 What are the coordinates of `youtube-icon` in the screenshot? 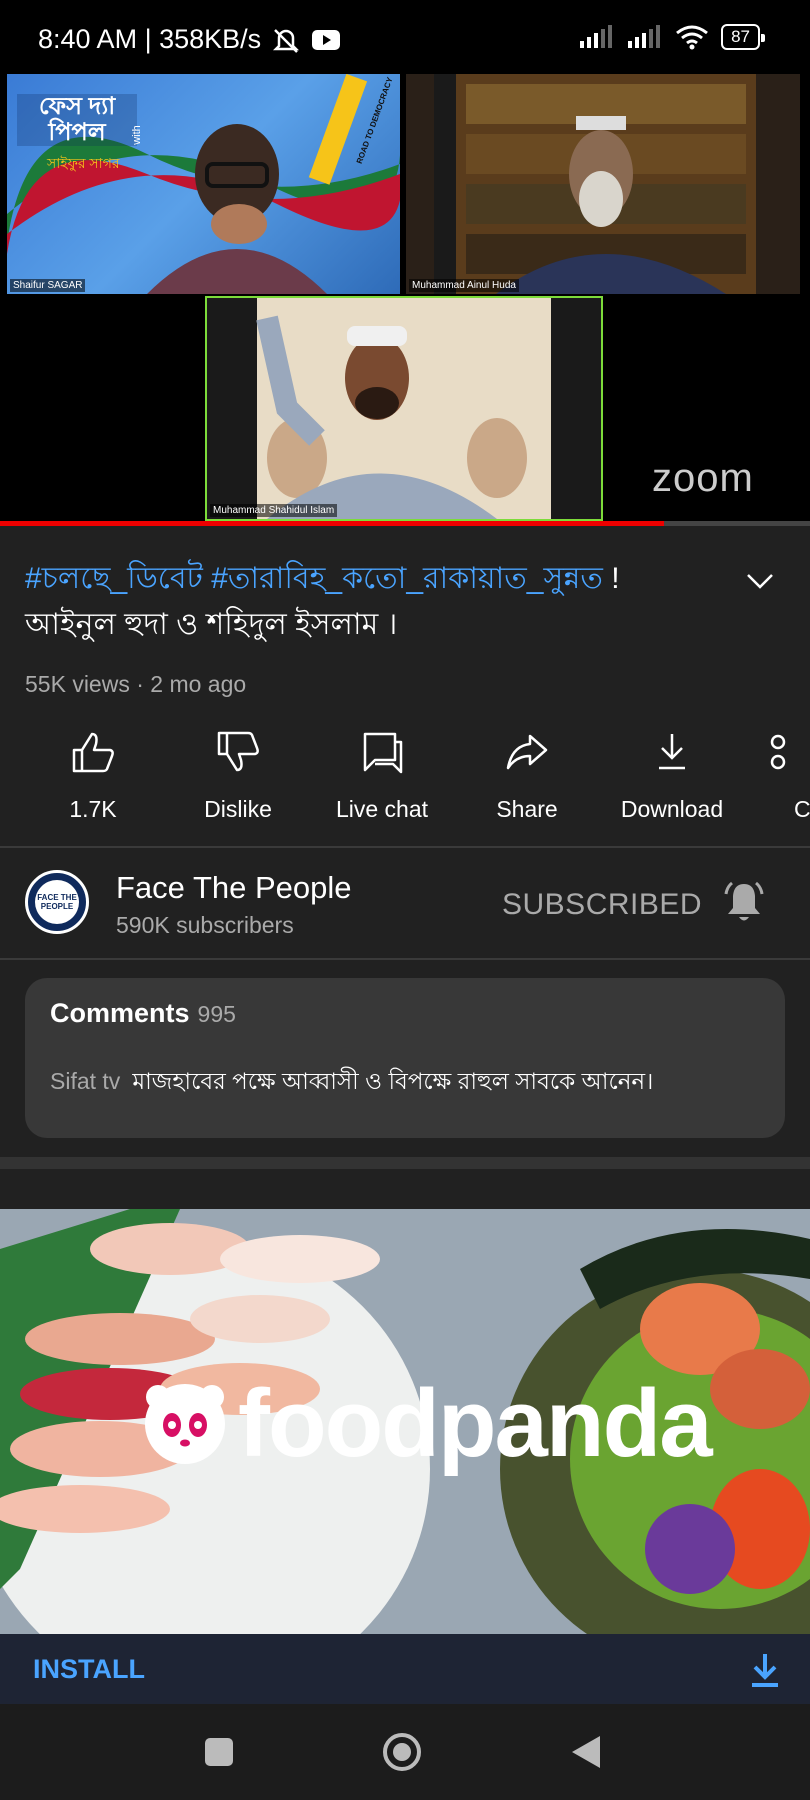 It's located at (326, 39).